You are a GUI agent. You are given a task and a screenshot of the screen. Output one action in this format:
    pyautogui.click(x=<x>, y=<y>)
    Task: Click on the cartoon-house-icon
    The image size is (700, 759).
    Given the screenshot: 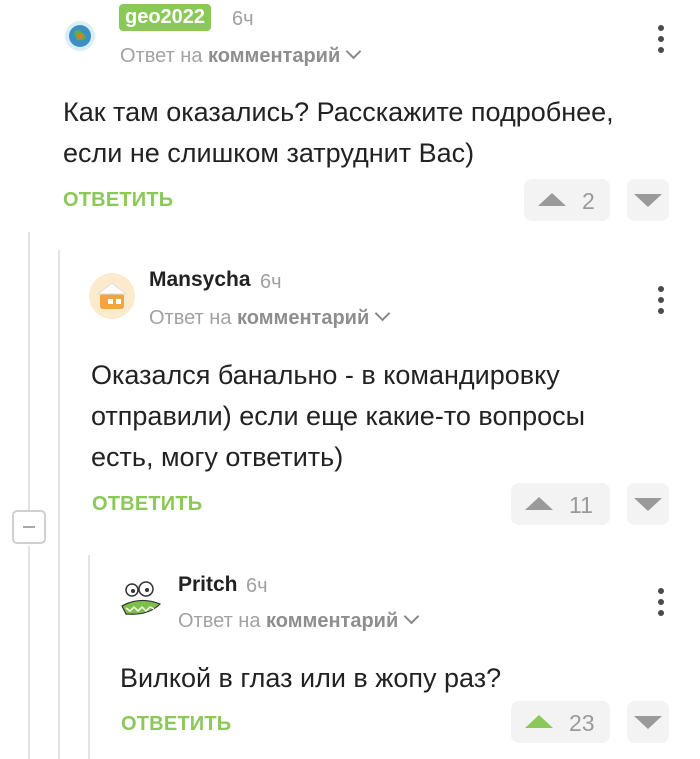 What is the action you would take?
    pyautogui.click(x=112, y=296)
    